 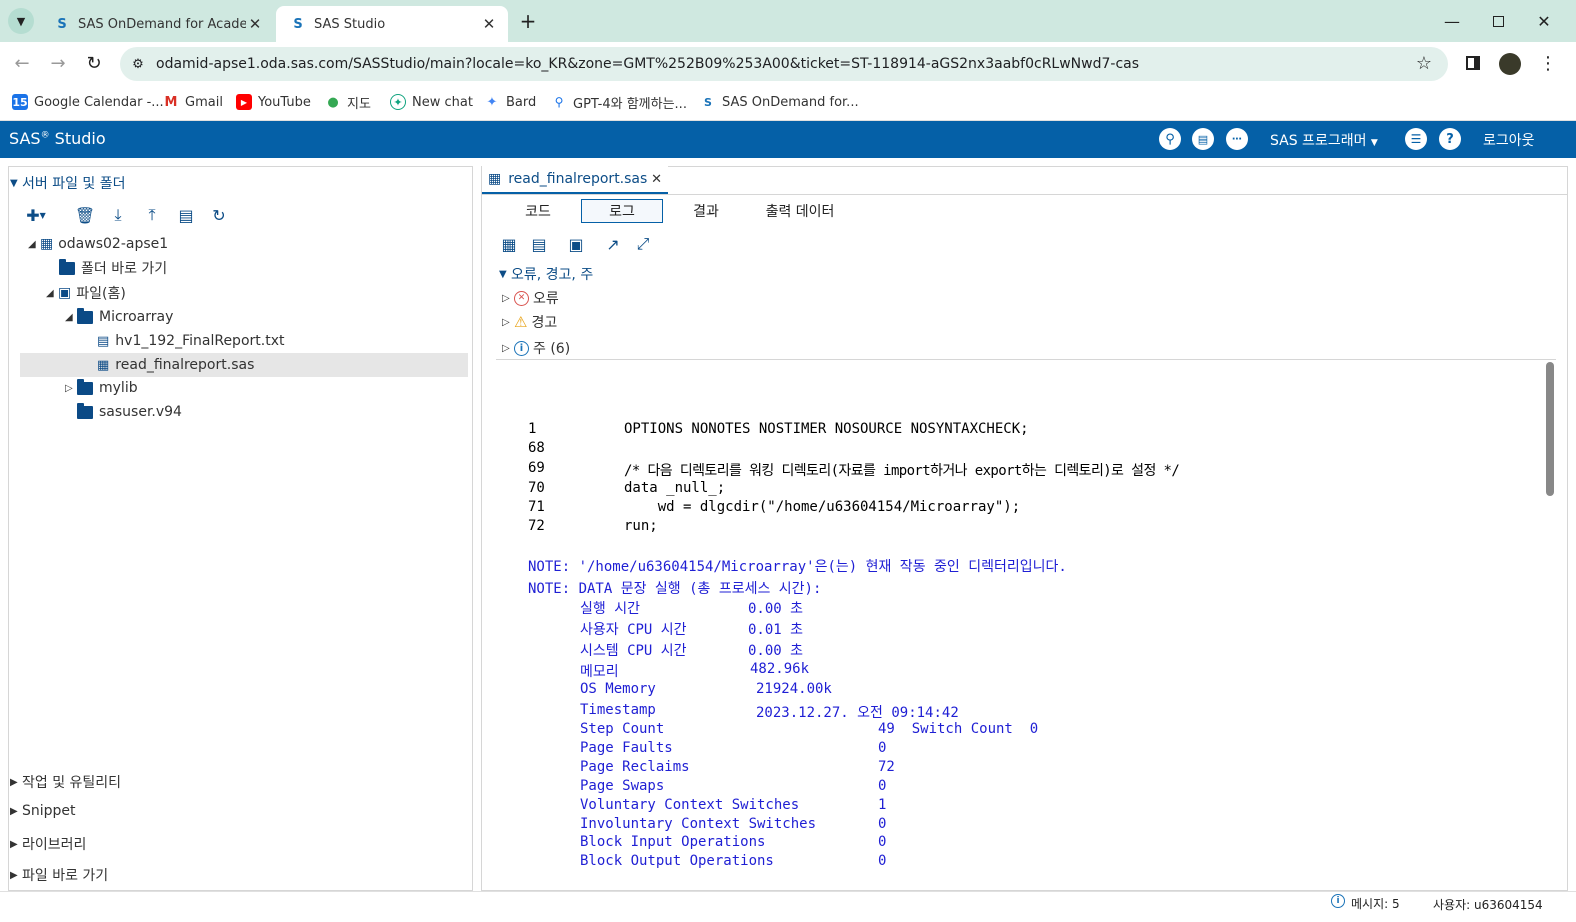 What do you see at coordinates (22, 63) in the screenshot?
I see `back-icon: ←` at bounding box center [22, 63].